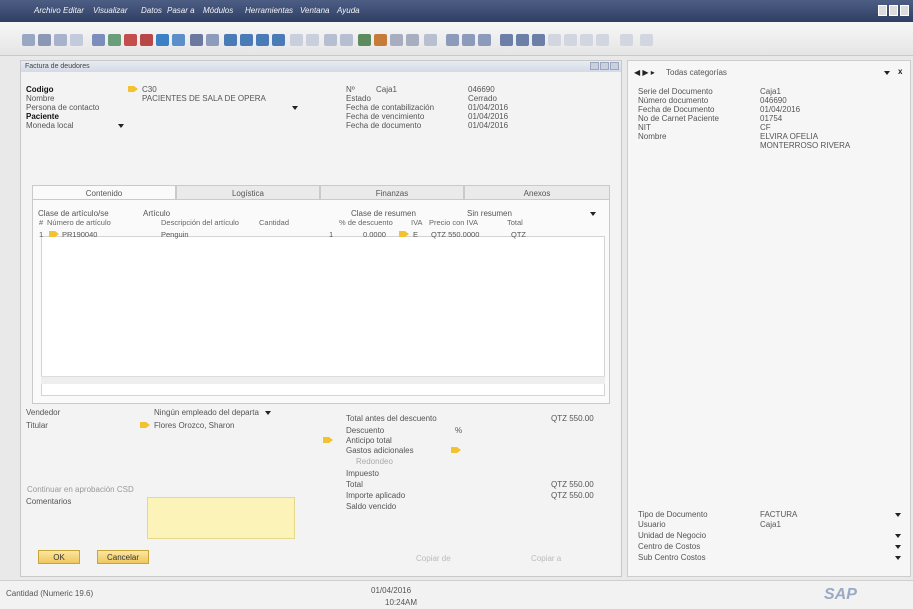  What do you see at coordinates (98, 40) in the screenshot?
I see `export-word-icon` at bounding box center [98, 40].